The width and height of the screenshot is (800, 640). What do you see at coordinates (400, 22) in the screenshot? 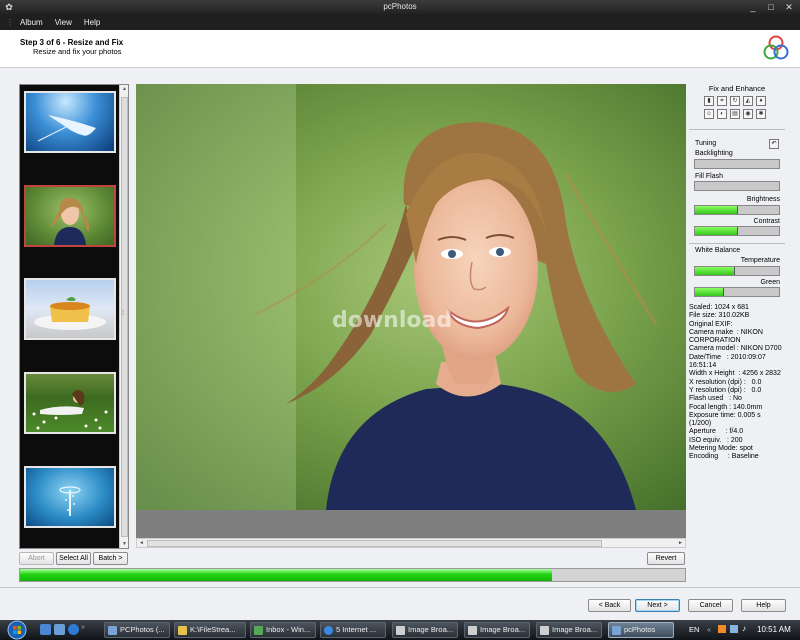
I see `menu-bar: ⋮ Album View Help` at bounding box center [400, 22].